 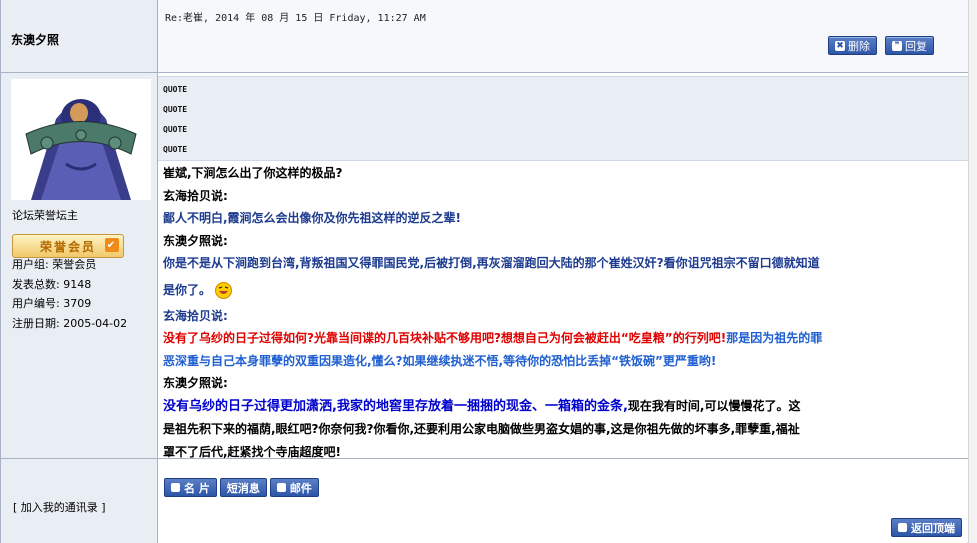 I want to click on check-icon: ✔, so click(x=112, y=245).